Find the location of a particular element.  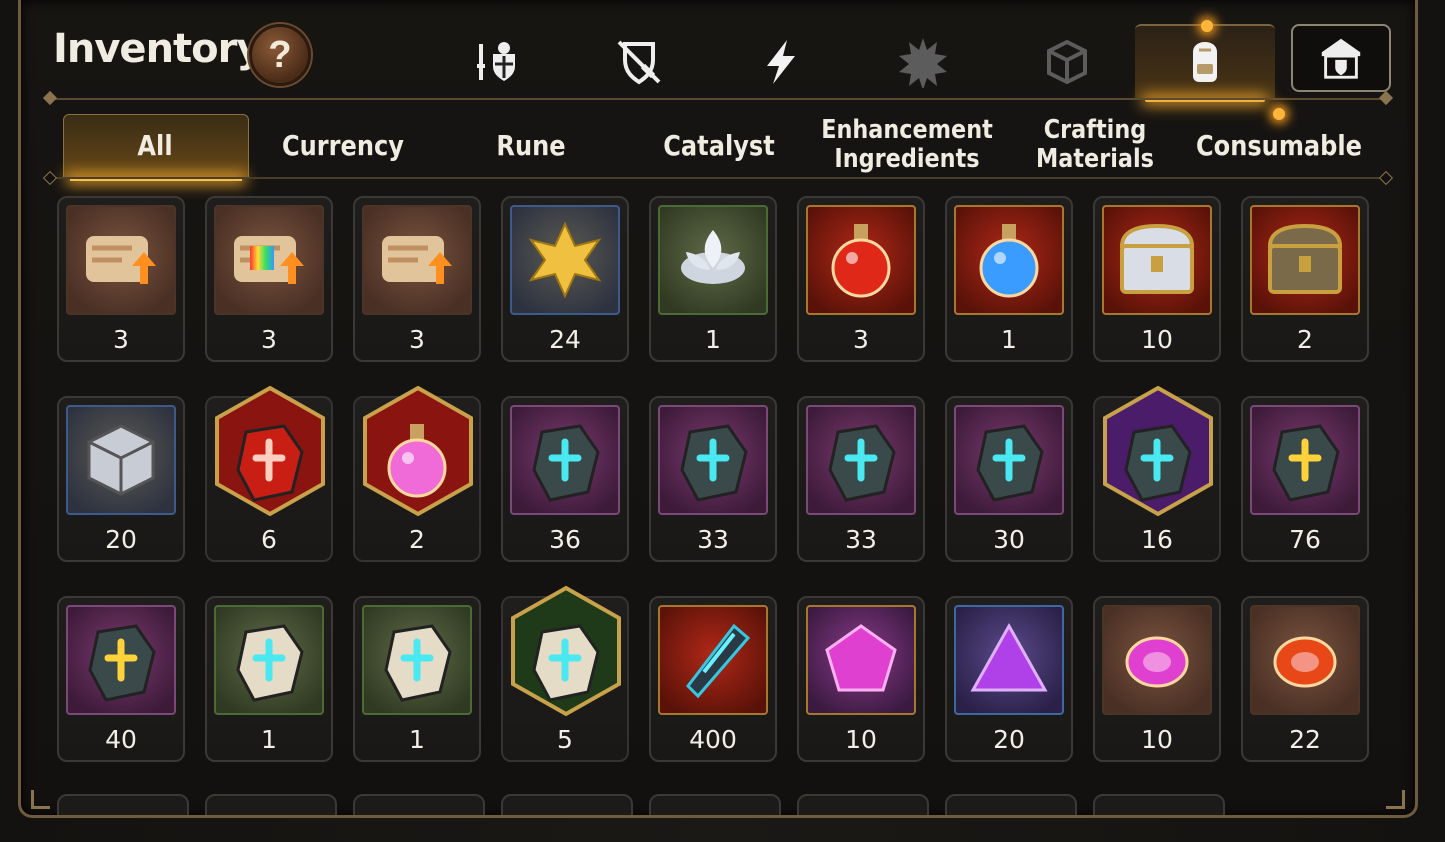

crystal-shard-icon is located at coordinates (718, 661).